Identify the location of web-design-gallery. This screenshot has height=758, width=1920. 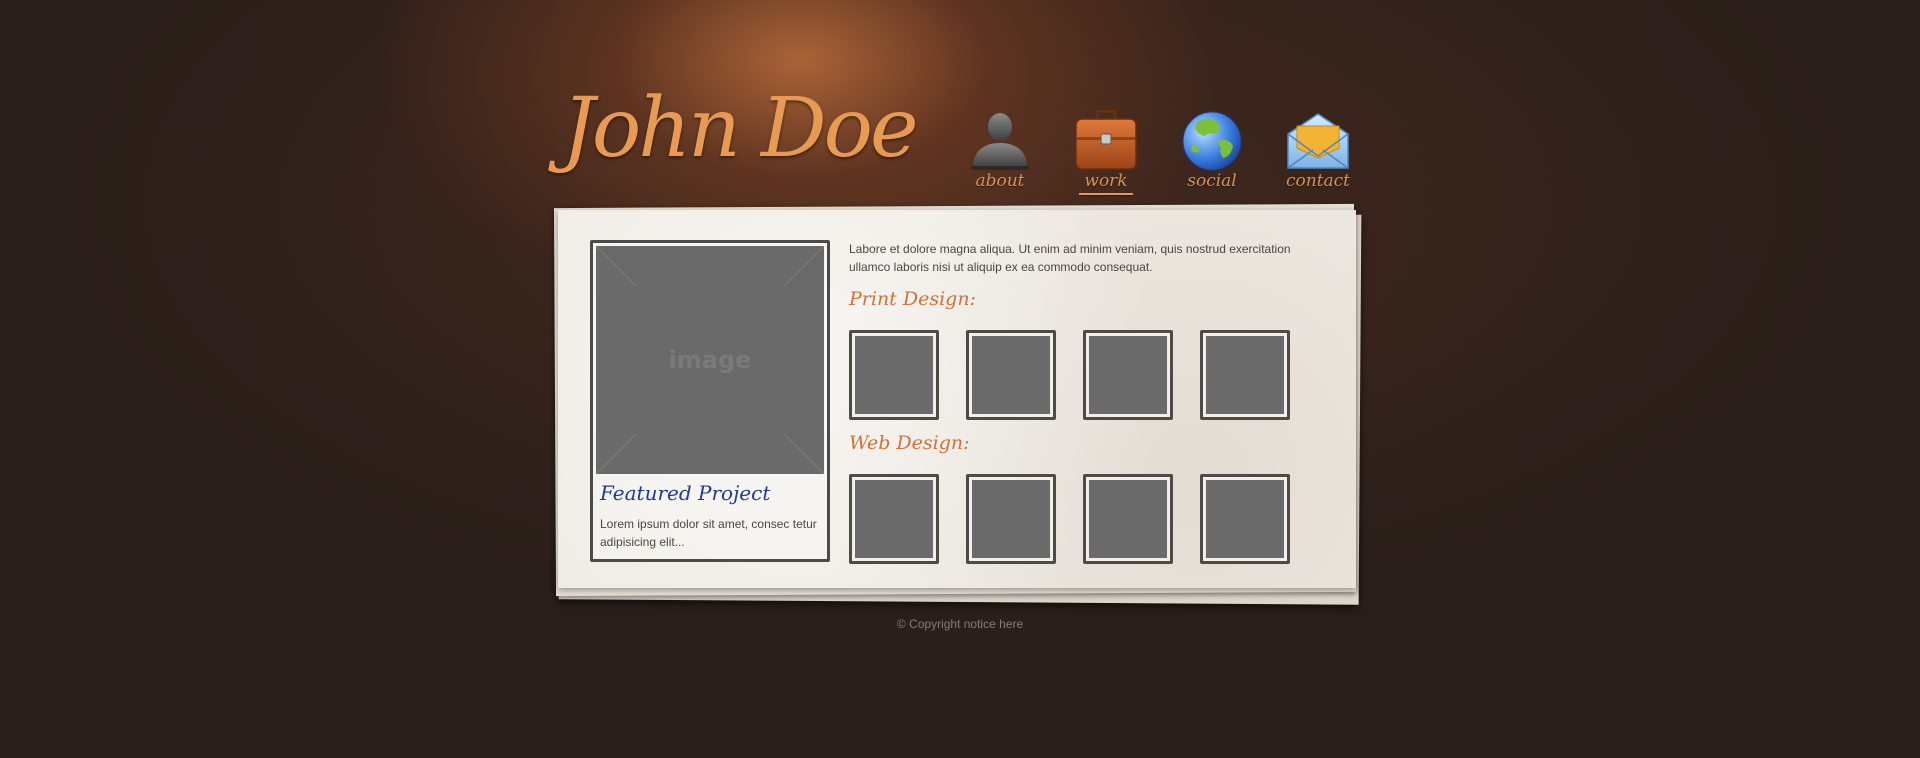
(1079, 519).